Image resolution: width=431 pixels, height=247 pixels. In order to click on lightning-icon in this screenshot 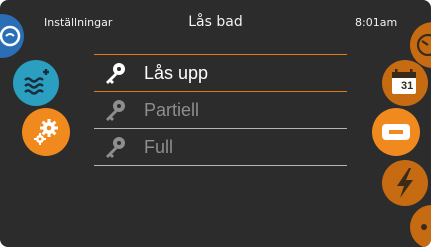, I will do `click(405, 183)`.